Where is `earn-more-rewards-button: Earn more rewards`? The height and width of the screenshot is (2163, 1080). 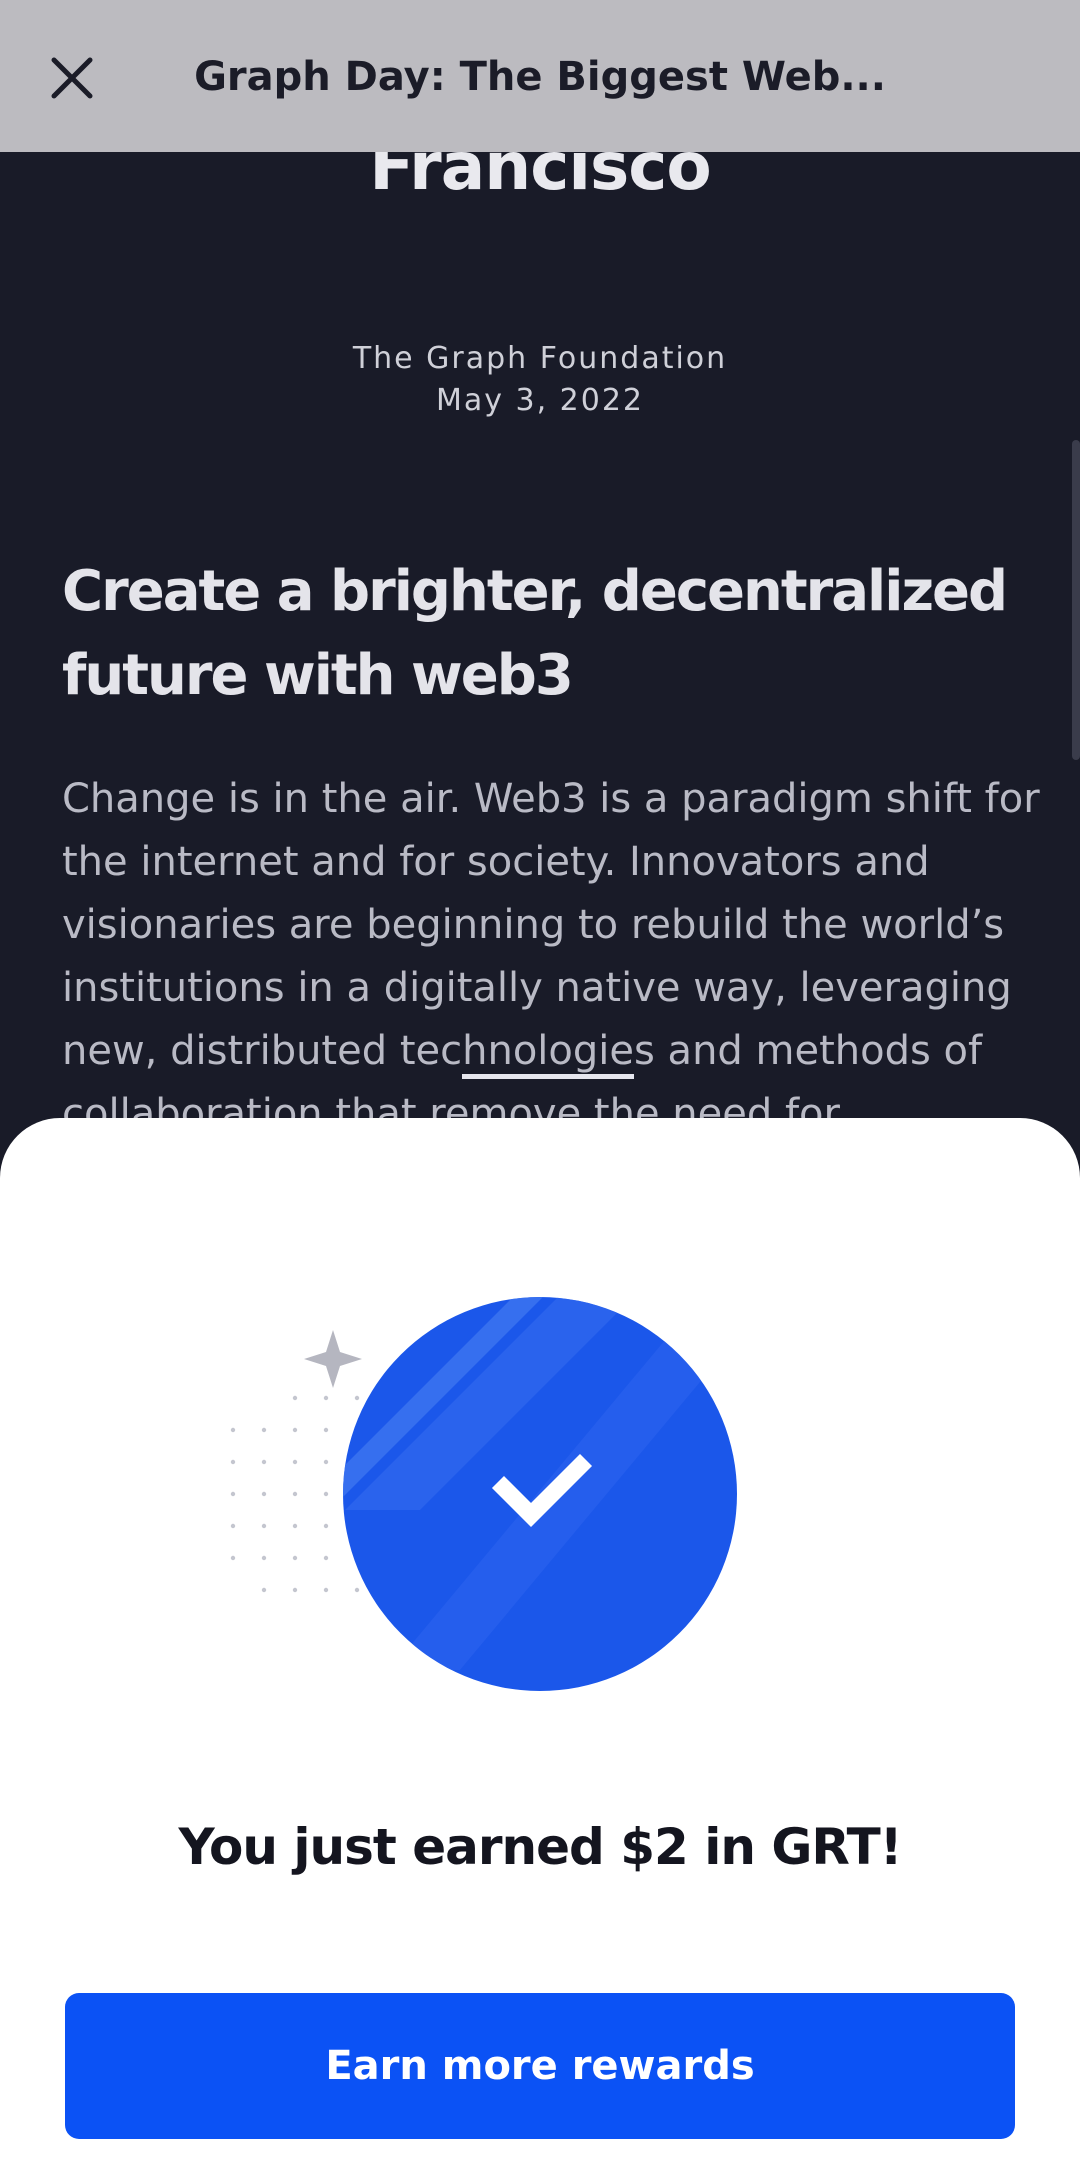 earn-more-rewards-button: Earn more rewards is located at coordinates (540, 2066).